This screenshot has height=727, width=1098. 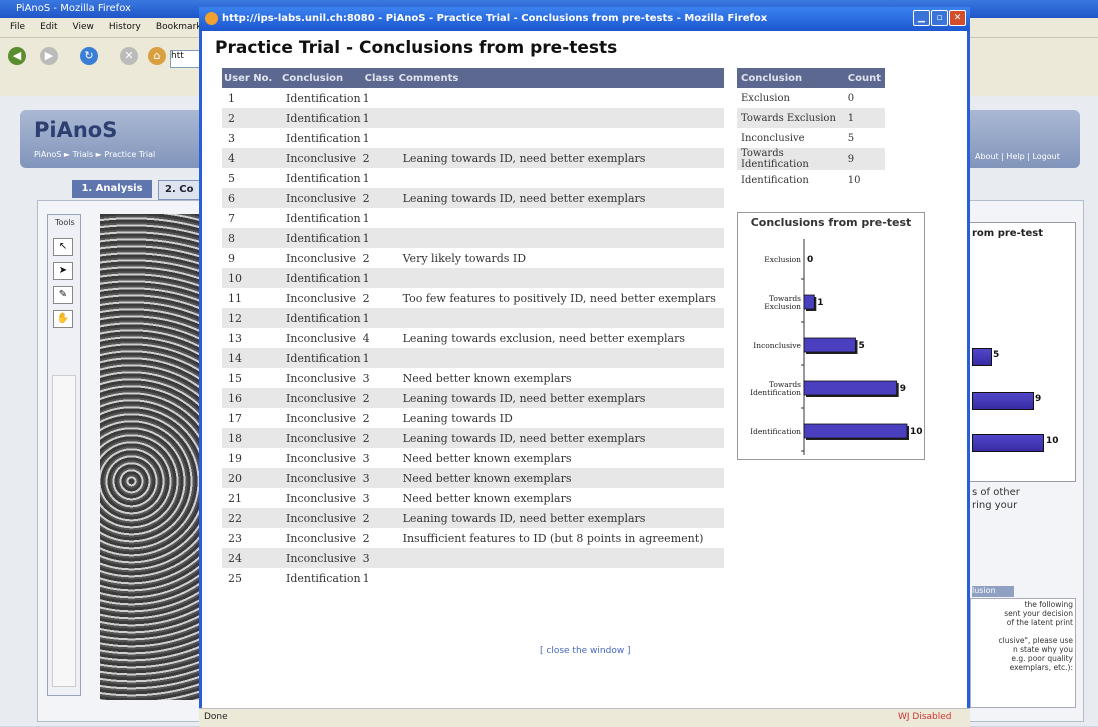 What do you see at coordinates (916, 432) in the screenshot?
I see `chart-value-label: 10` at bounding box center [916, 432].